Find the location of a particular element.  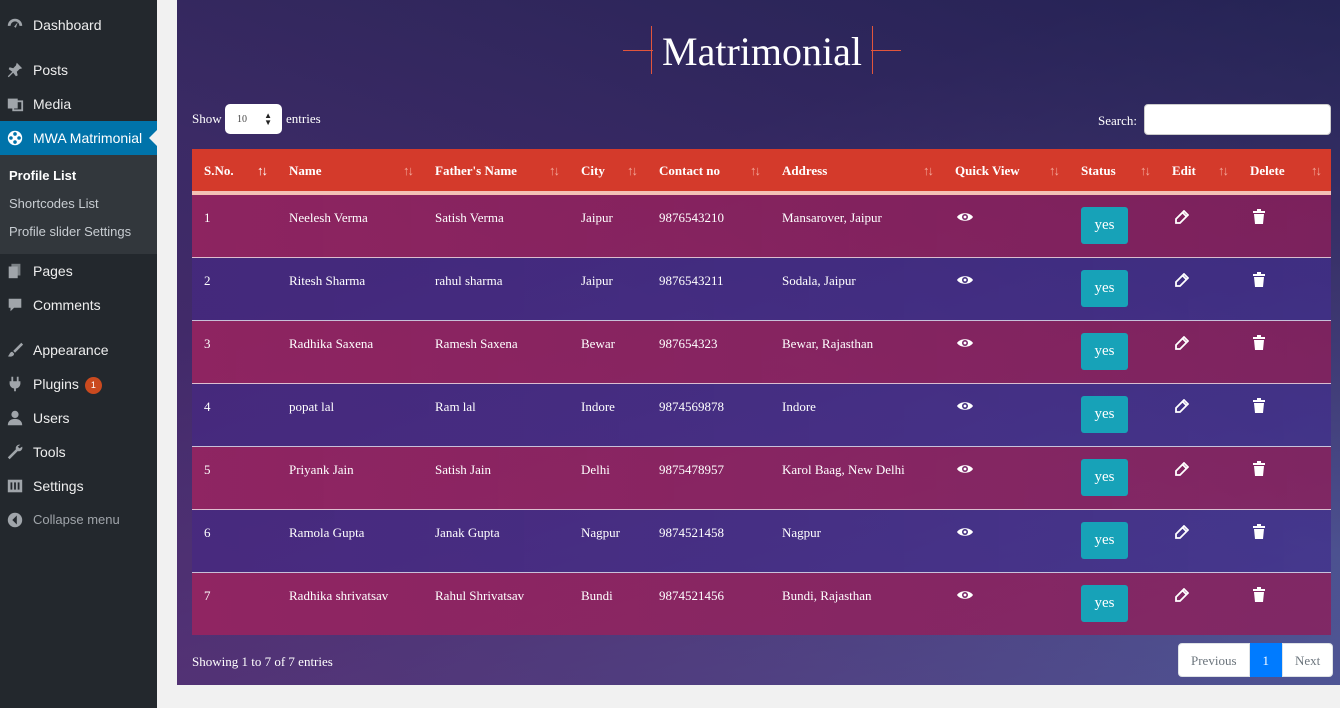

page-1-button: 1 is located at coordinates (1265, 660).